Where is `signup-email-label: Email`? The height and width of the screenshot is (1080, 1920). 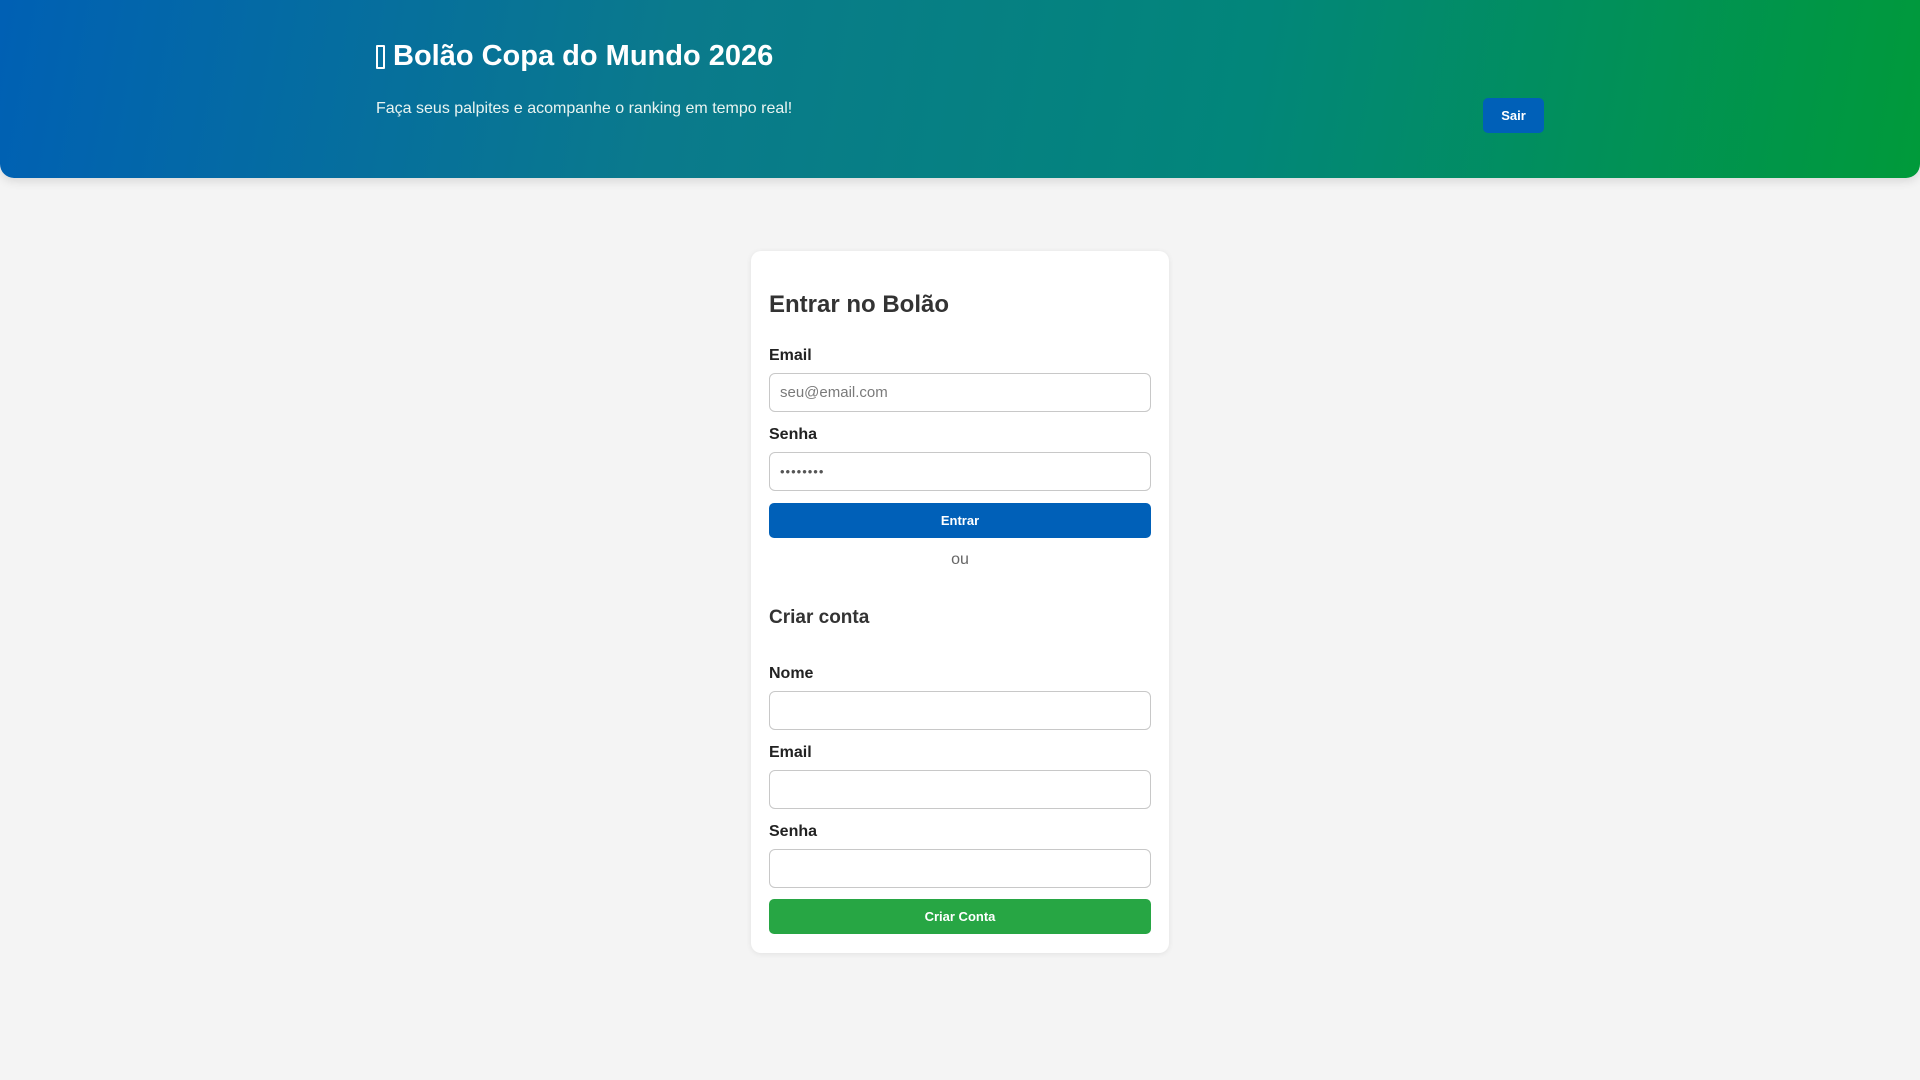 signup-email-label: Email is located at coordinates (790, 752).